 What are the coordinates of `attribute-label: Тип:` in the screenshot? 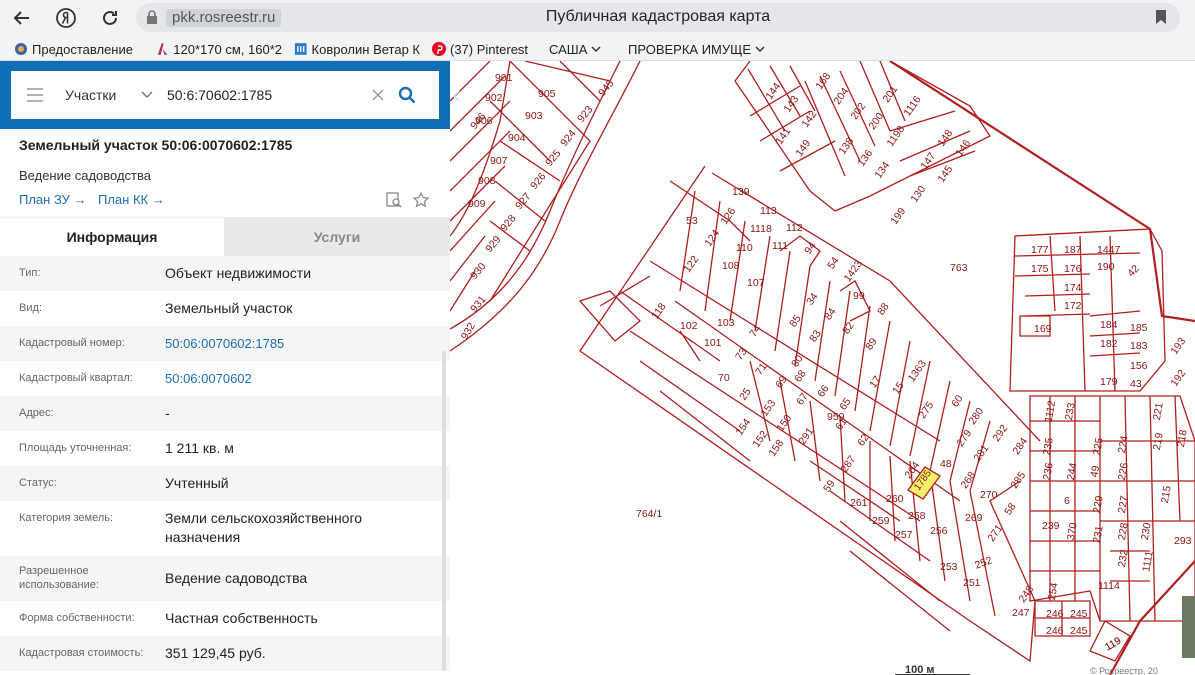 It's located at (30, 273).